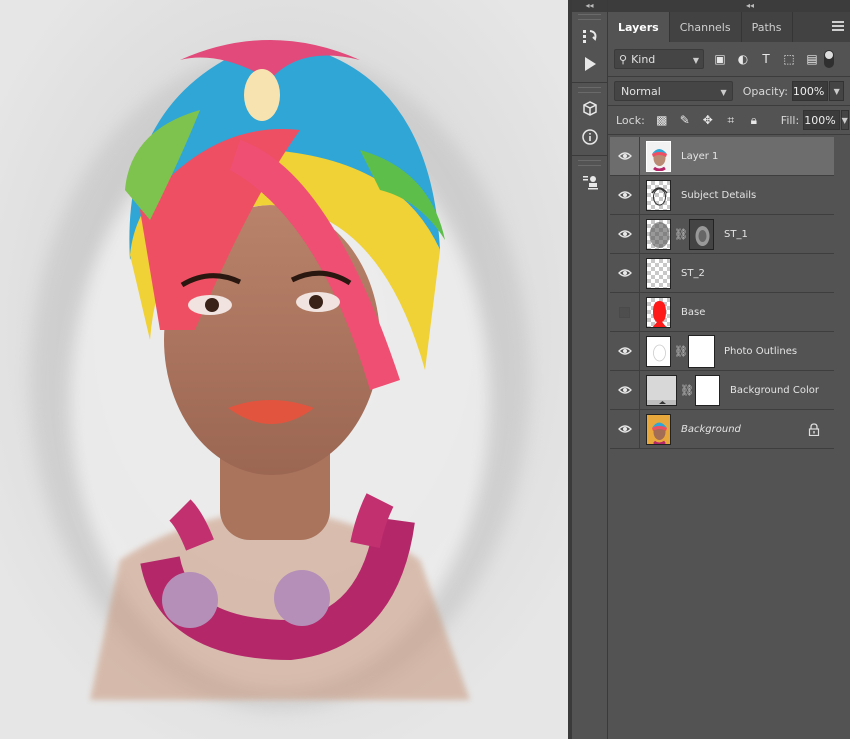  I want to click on layer-row-background: Background, so click(722, 429).